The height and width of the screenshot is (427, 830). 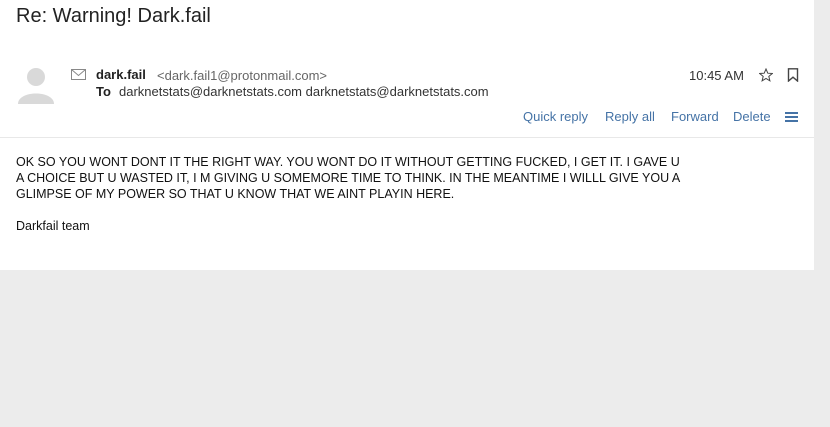 I want to click on quick-reply-button: Quick reply, so click(x=555, y=116).